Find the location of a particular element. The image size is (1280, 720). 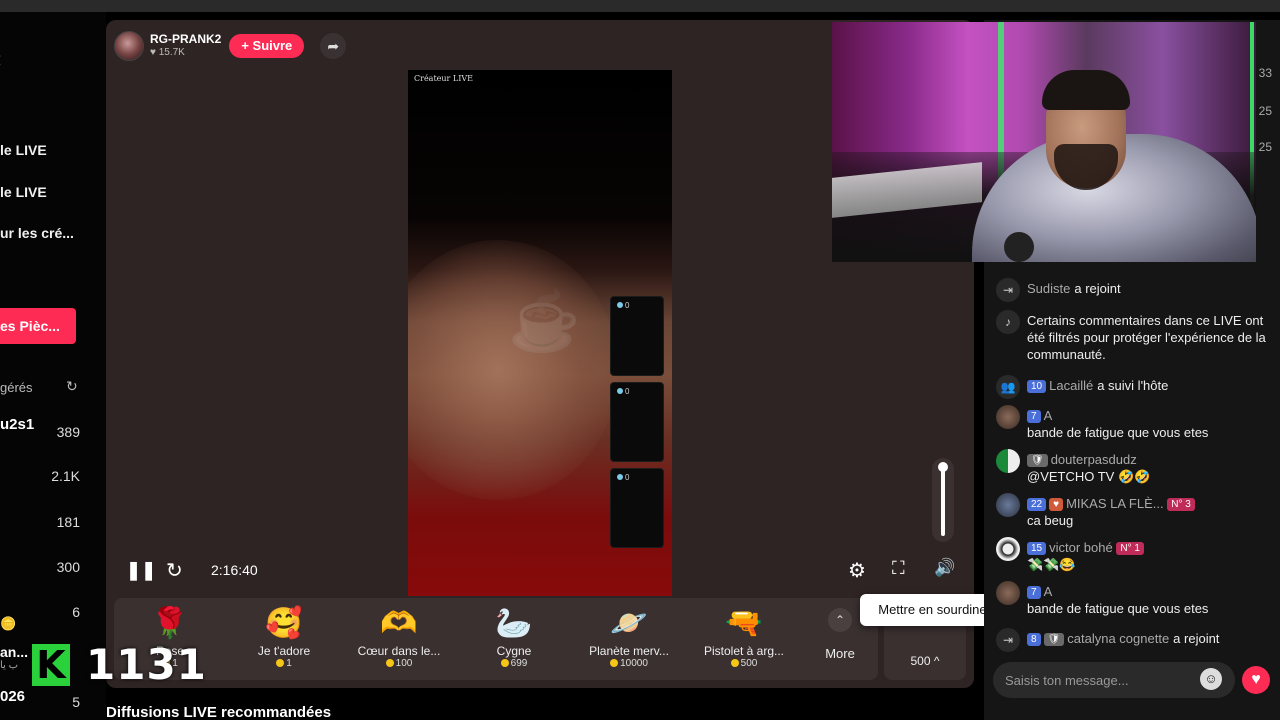

sidebar-count: 5 is located at coordinates (76, 702).